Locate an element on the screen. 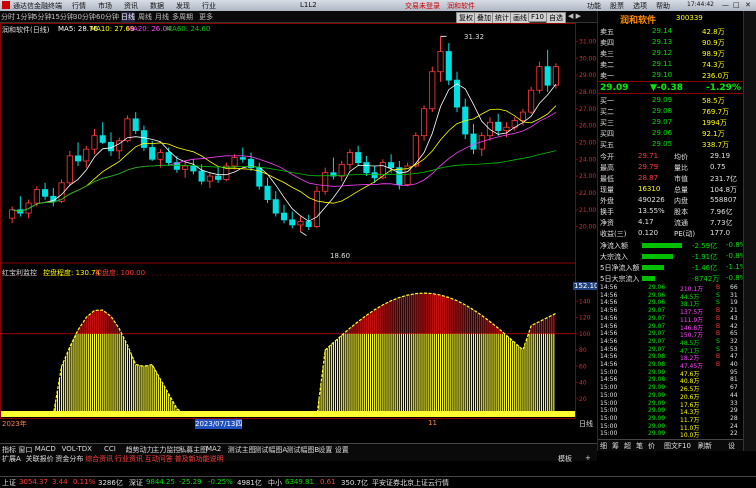 The width and height of the screenshot is (756, 488). maximize-icon: □ is located at coordinates (736, 5).